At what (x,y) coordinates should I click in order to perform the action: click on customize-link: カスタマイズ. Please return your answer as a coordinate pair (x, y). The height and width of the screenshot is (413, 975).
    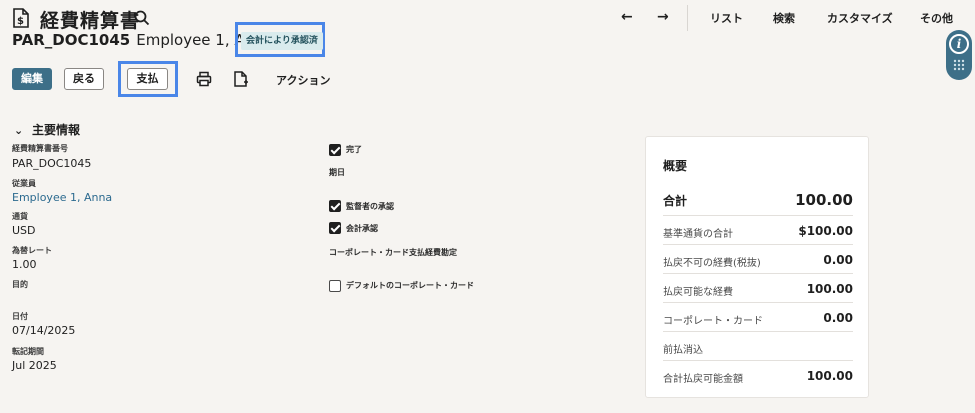
    Looking at the image, I should click on (860, 18).